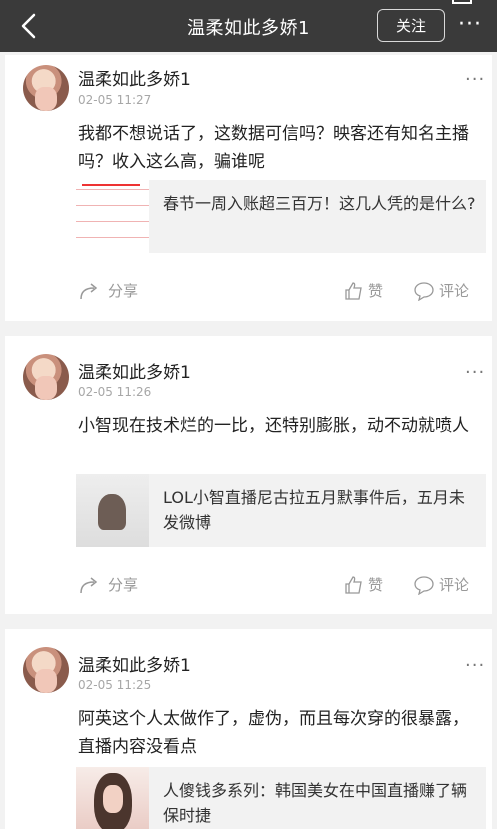 The height and width of the screenshot is (829, 497). What do you see at coordinates (115, 685) in the screenshot?
I see `post-time: 02-05 11:25` at bounding box center [115, 685].